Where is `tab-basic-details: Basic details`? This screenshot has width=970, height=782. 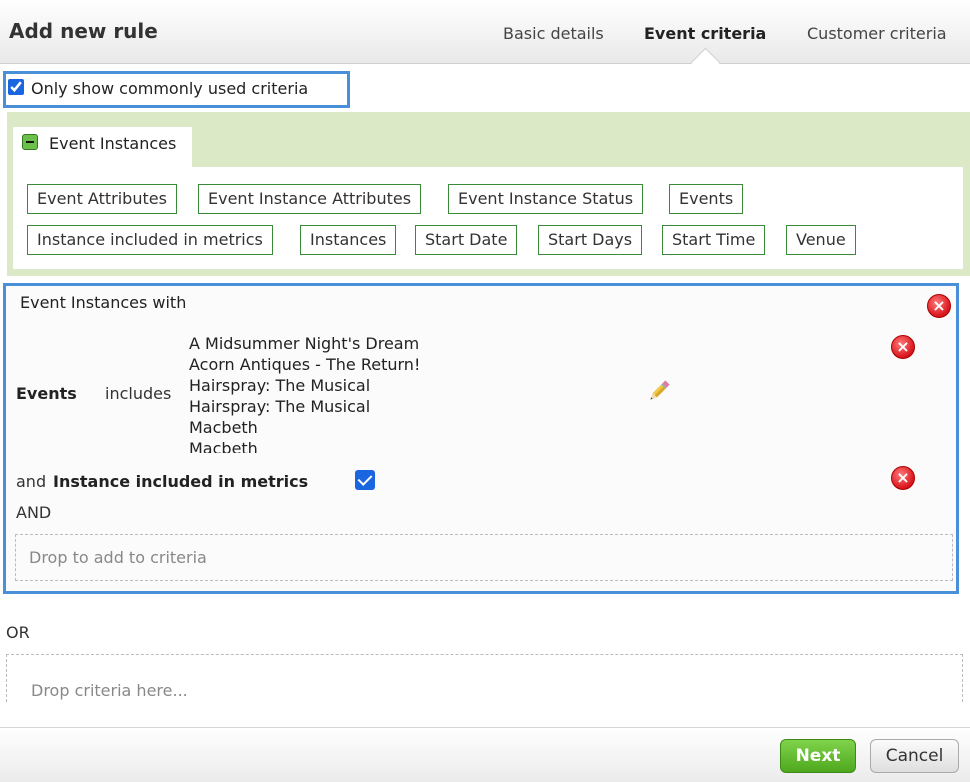 tab-basic-details: Basic details is located at coordinates (553, 33).